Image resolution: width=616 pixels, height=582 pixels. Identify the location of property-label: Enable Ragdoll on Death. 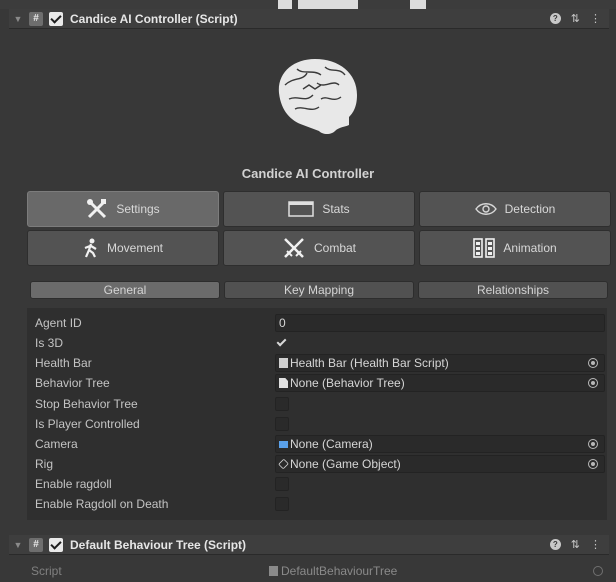
(102, 504).